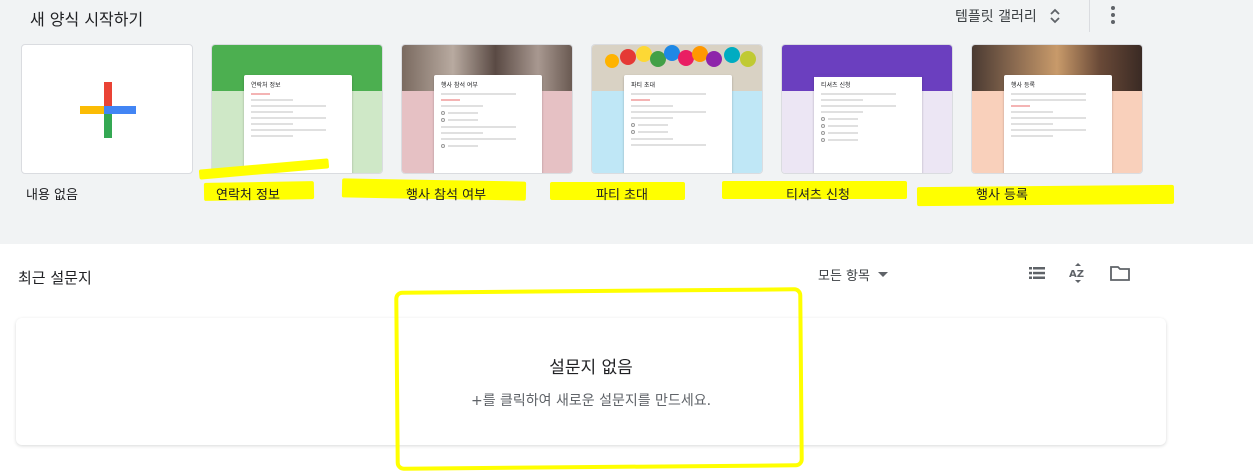 This screenshot has width=1253, height=471. I want to click on template-gallery-label: 템플릿 갤러리, so click(996, 17).